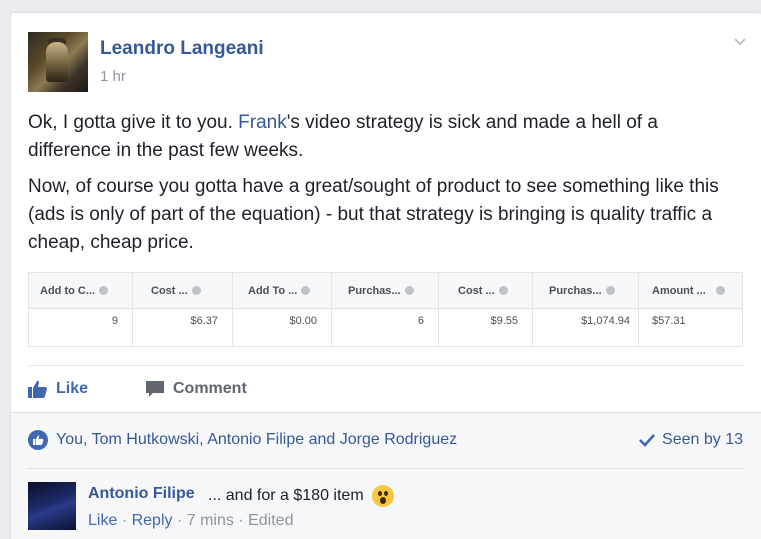  Describe the element at coordinates (102, 520) in the screenshot. I see `comment-like-link: Like` at that location.